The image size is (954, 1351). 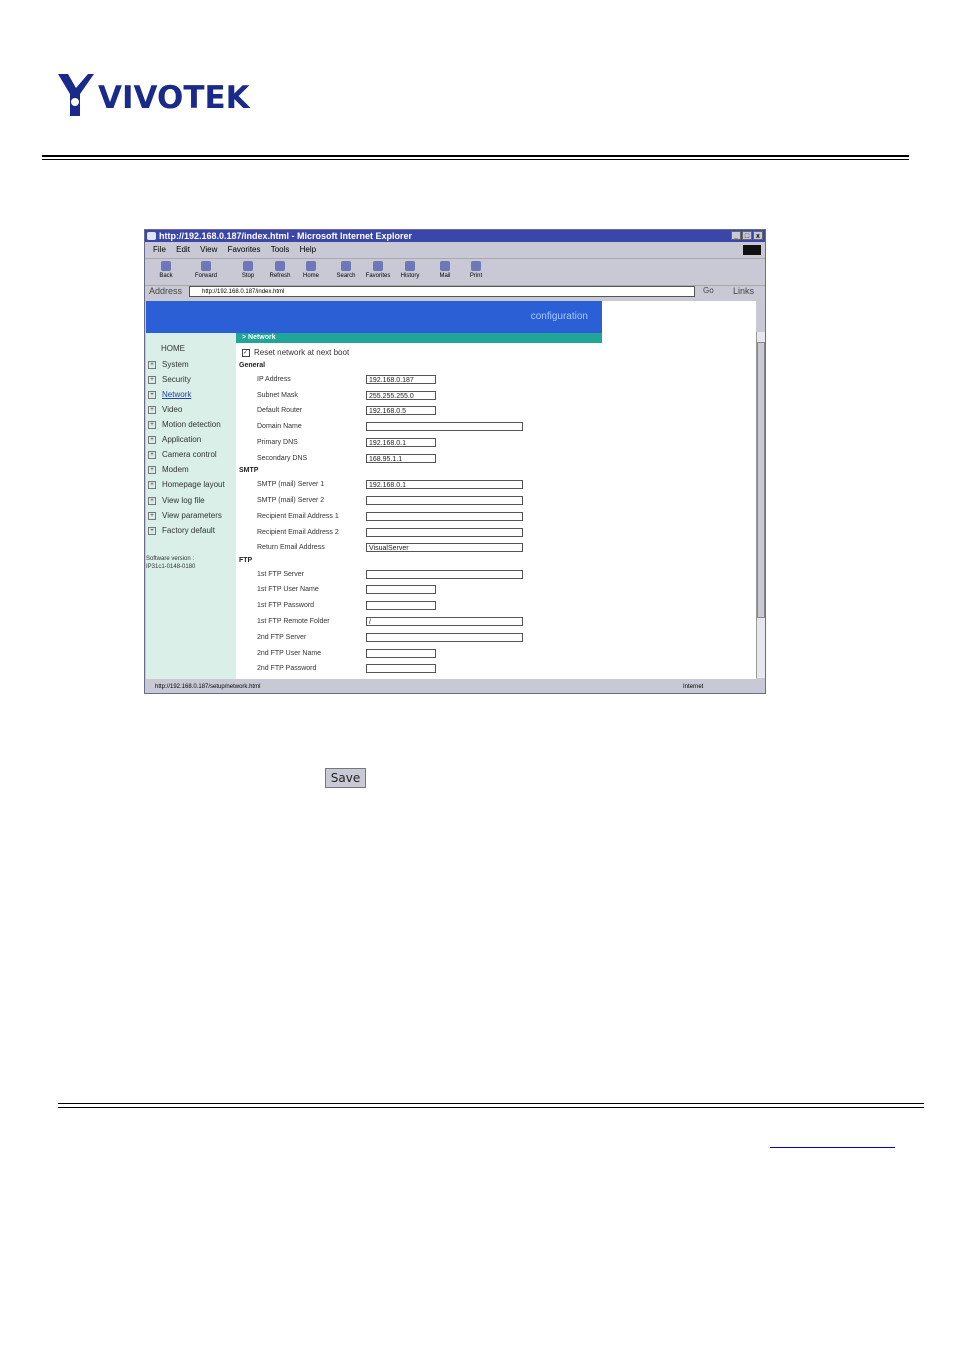 I want to click on vivotek-logo: VIVOTEK, so click(x=161, y=96).